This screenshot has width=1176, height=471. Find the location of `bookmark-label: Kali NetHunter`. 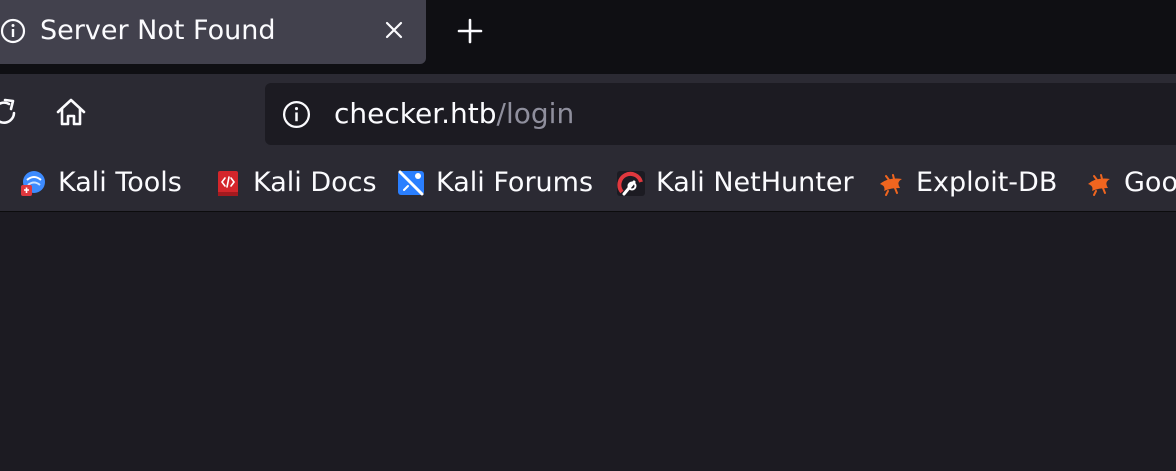

bookmark-label: Kali NetHunter is located at coordinates (755, 182).